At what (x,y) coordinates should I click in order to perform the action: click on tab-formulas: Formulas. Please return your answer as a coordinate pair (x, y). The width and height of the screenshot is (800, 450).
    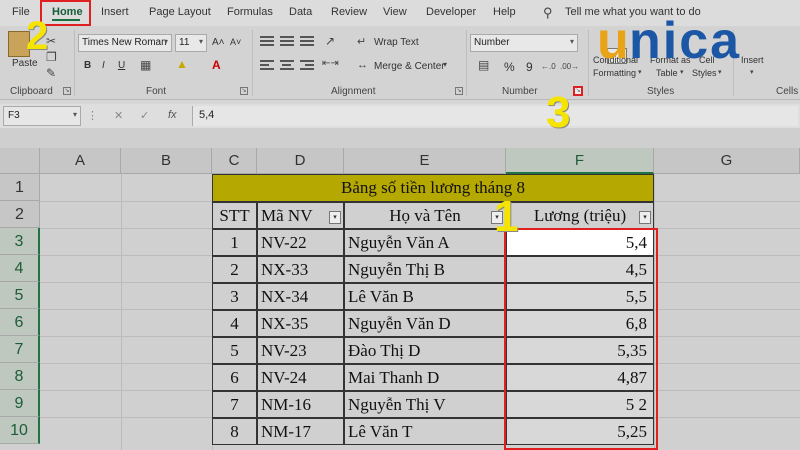
    Looking at the image, I should click on (250, 12).